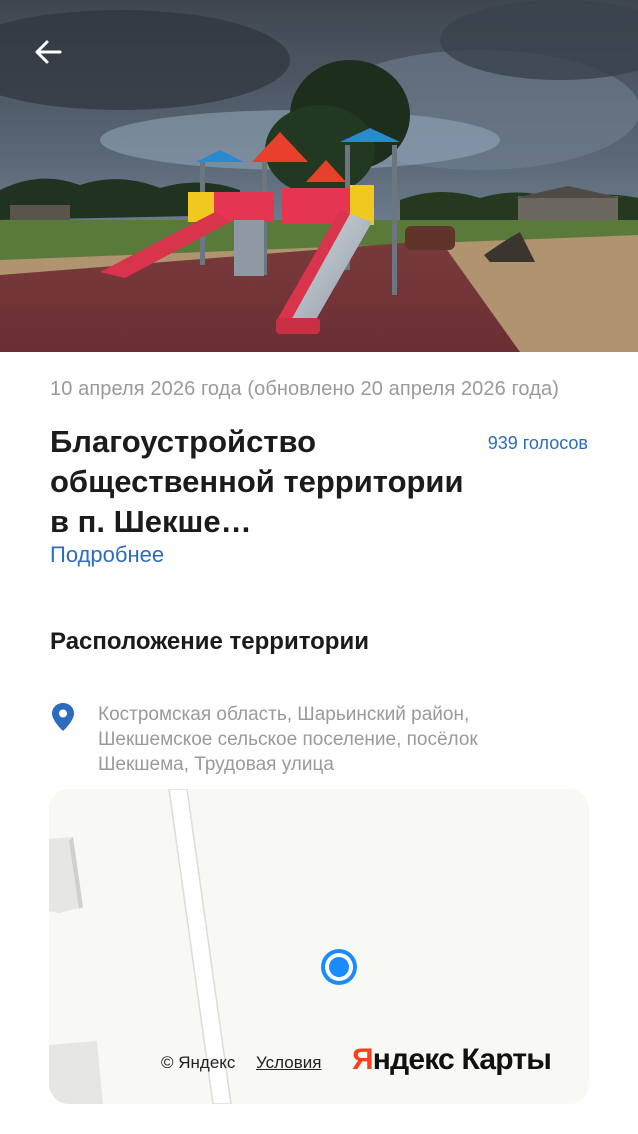 Image resolution: width=638 pixels, height=1134 pixels. Describe the element at coordinates (63, 717) in the screenshot. I see `location-pin-icon` at that location.